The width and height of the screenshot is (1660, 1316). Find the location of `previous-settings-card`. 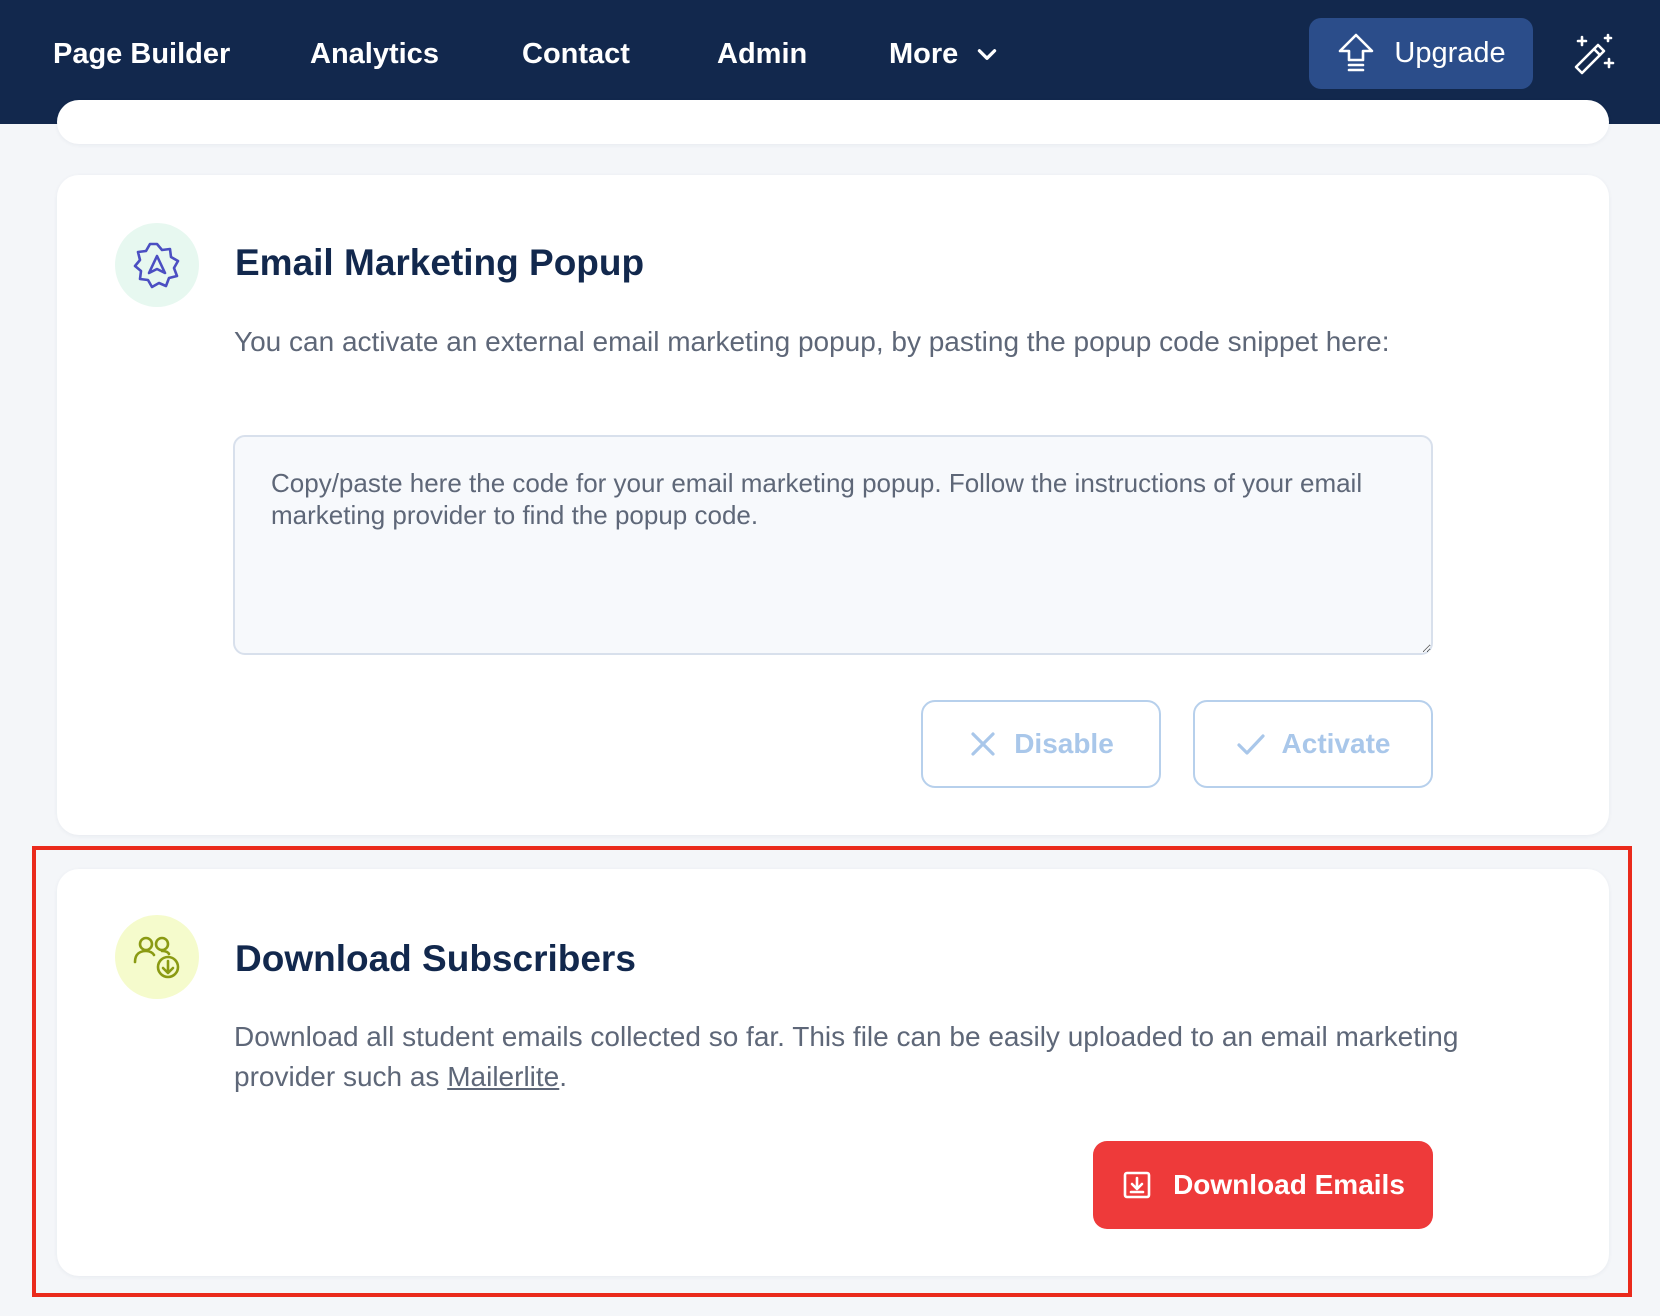

previous-settings-card is located at coordinates (833, 122).